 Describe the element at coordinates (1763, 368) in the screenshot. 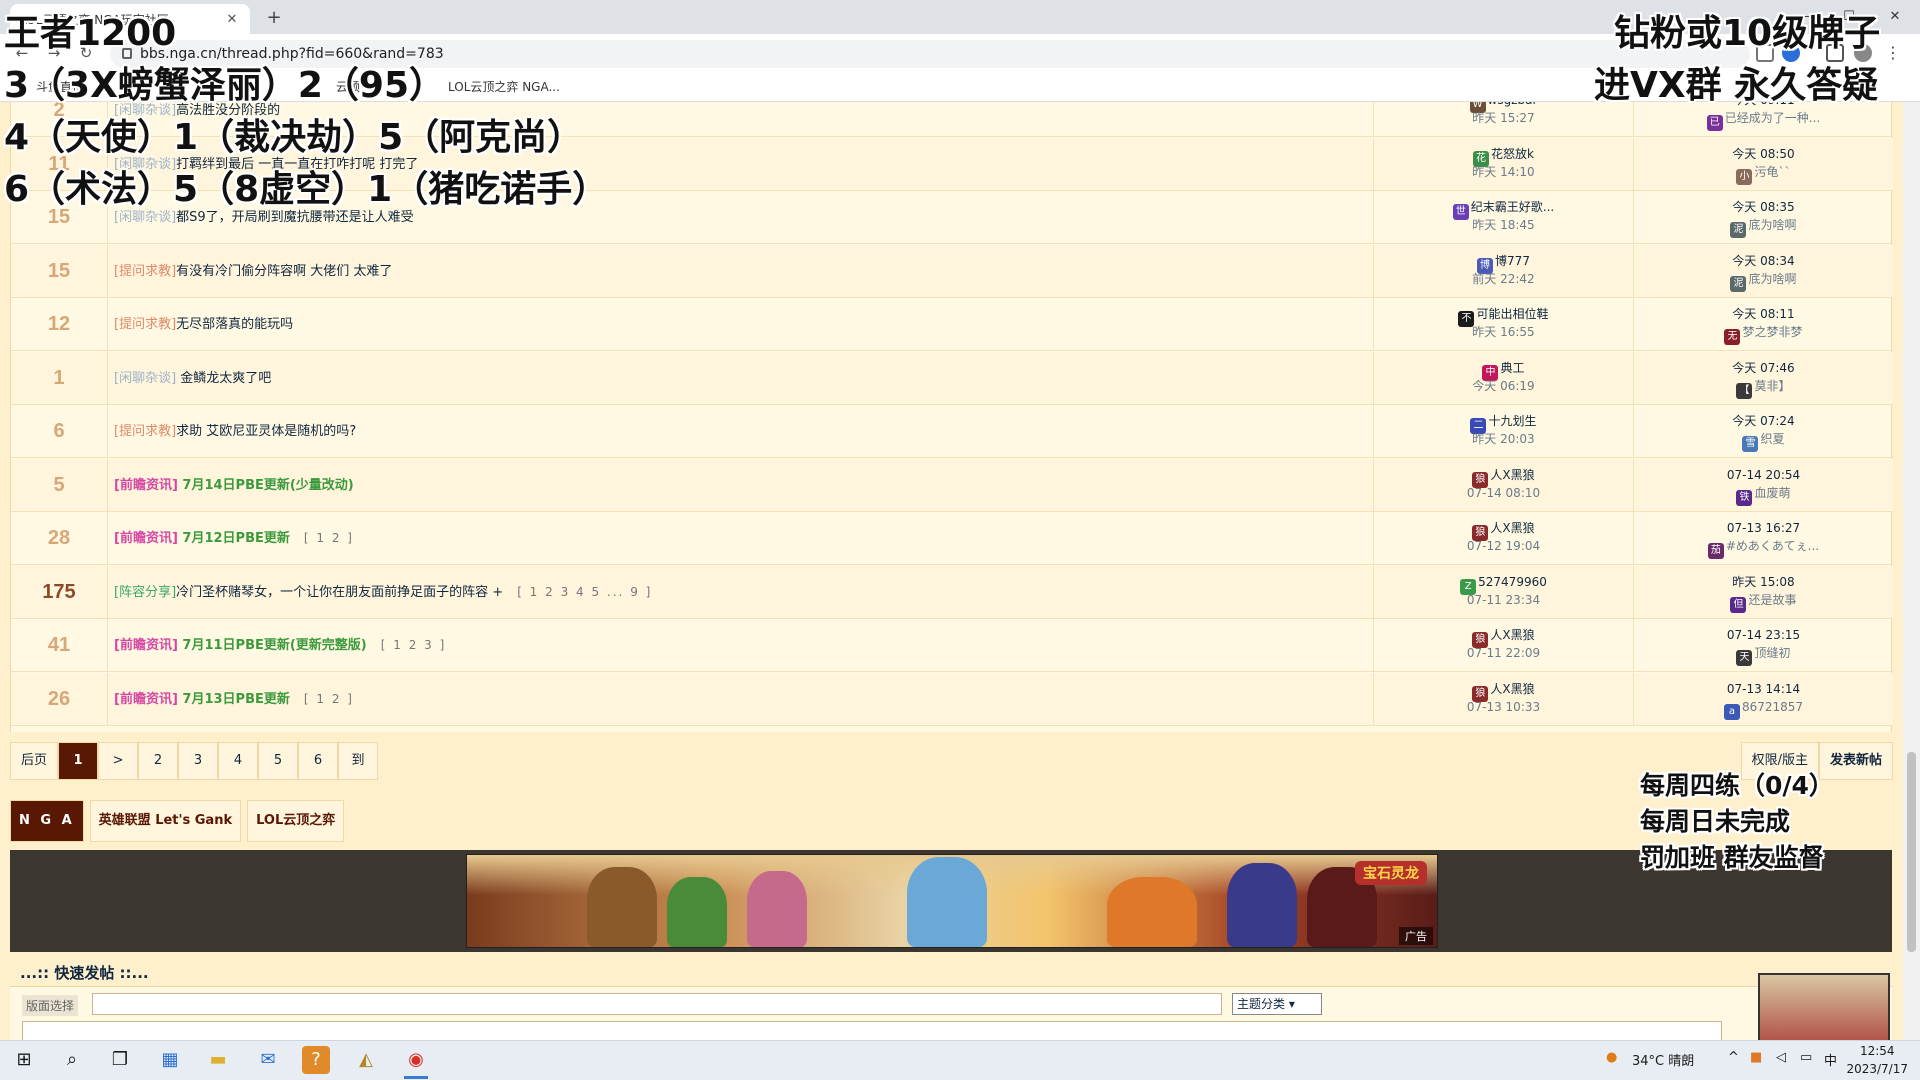

I see `timestamp: 今天 07:46` at that location.